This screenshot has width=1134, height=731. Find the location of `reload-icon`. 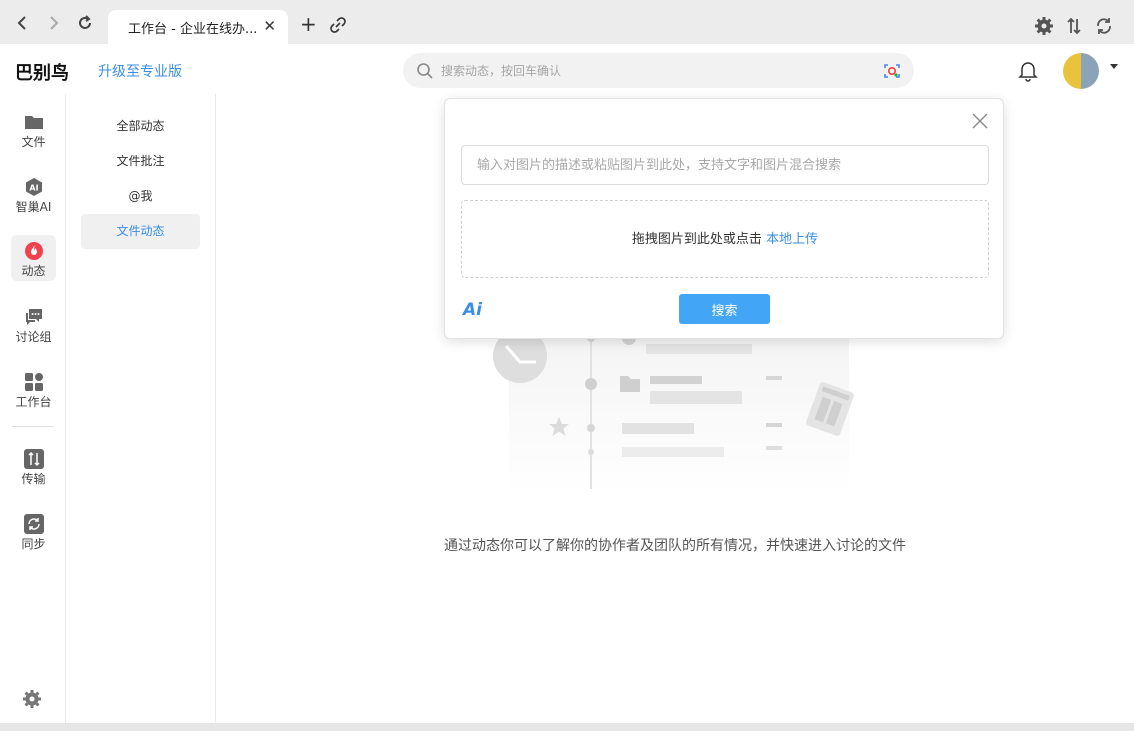

reload-icon is located at coordinates (85, 23).